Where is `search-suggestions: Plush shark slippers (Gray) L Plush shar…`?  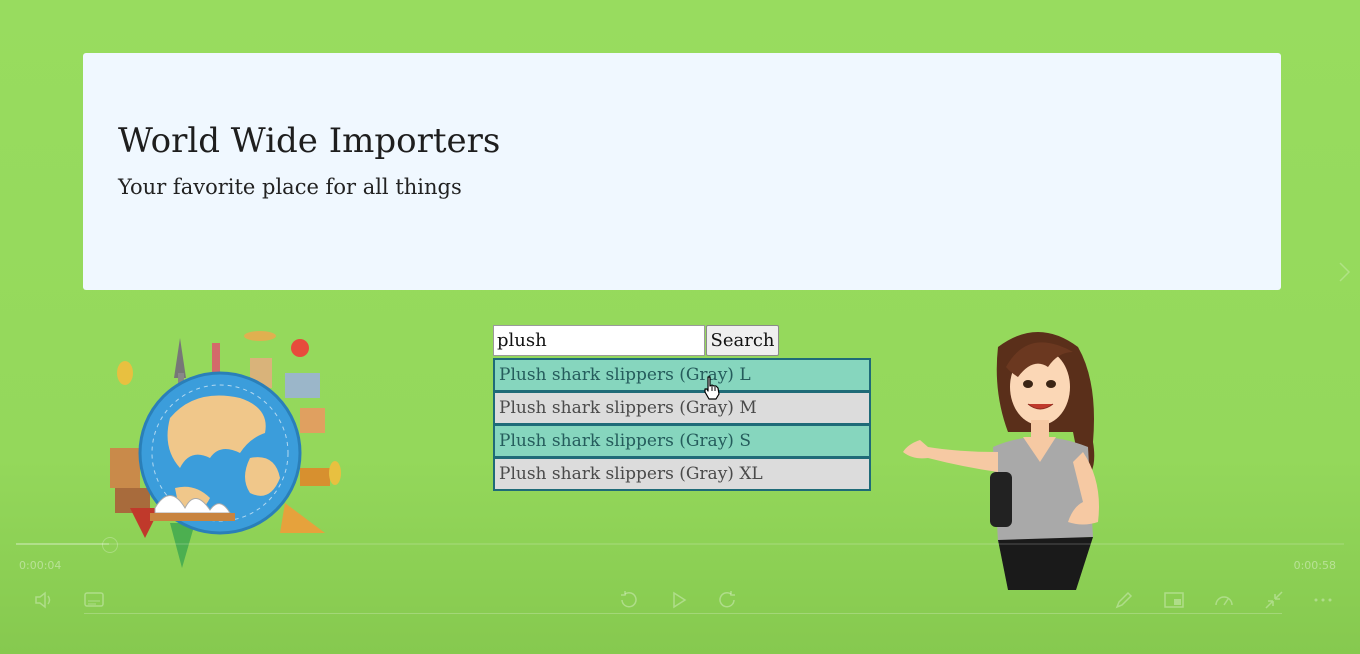
search-suggestions: Plush shark slippers (Gray) L Plush shar… is located at coordinates (682, 424).